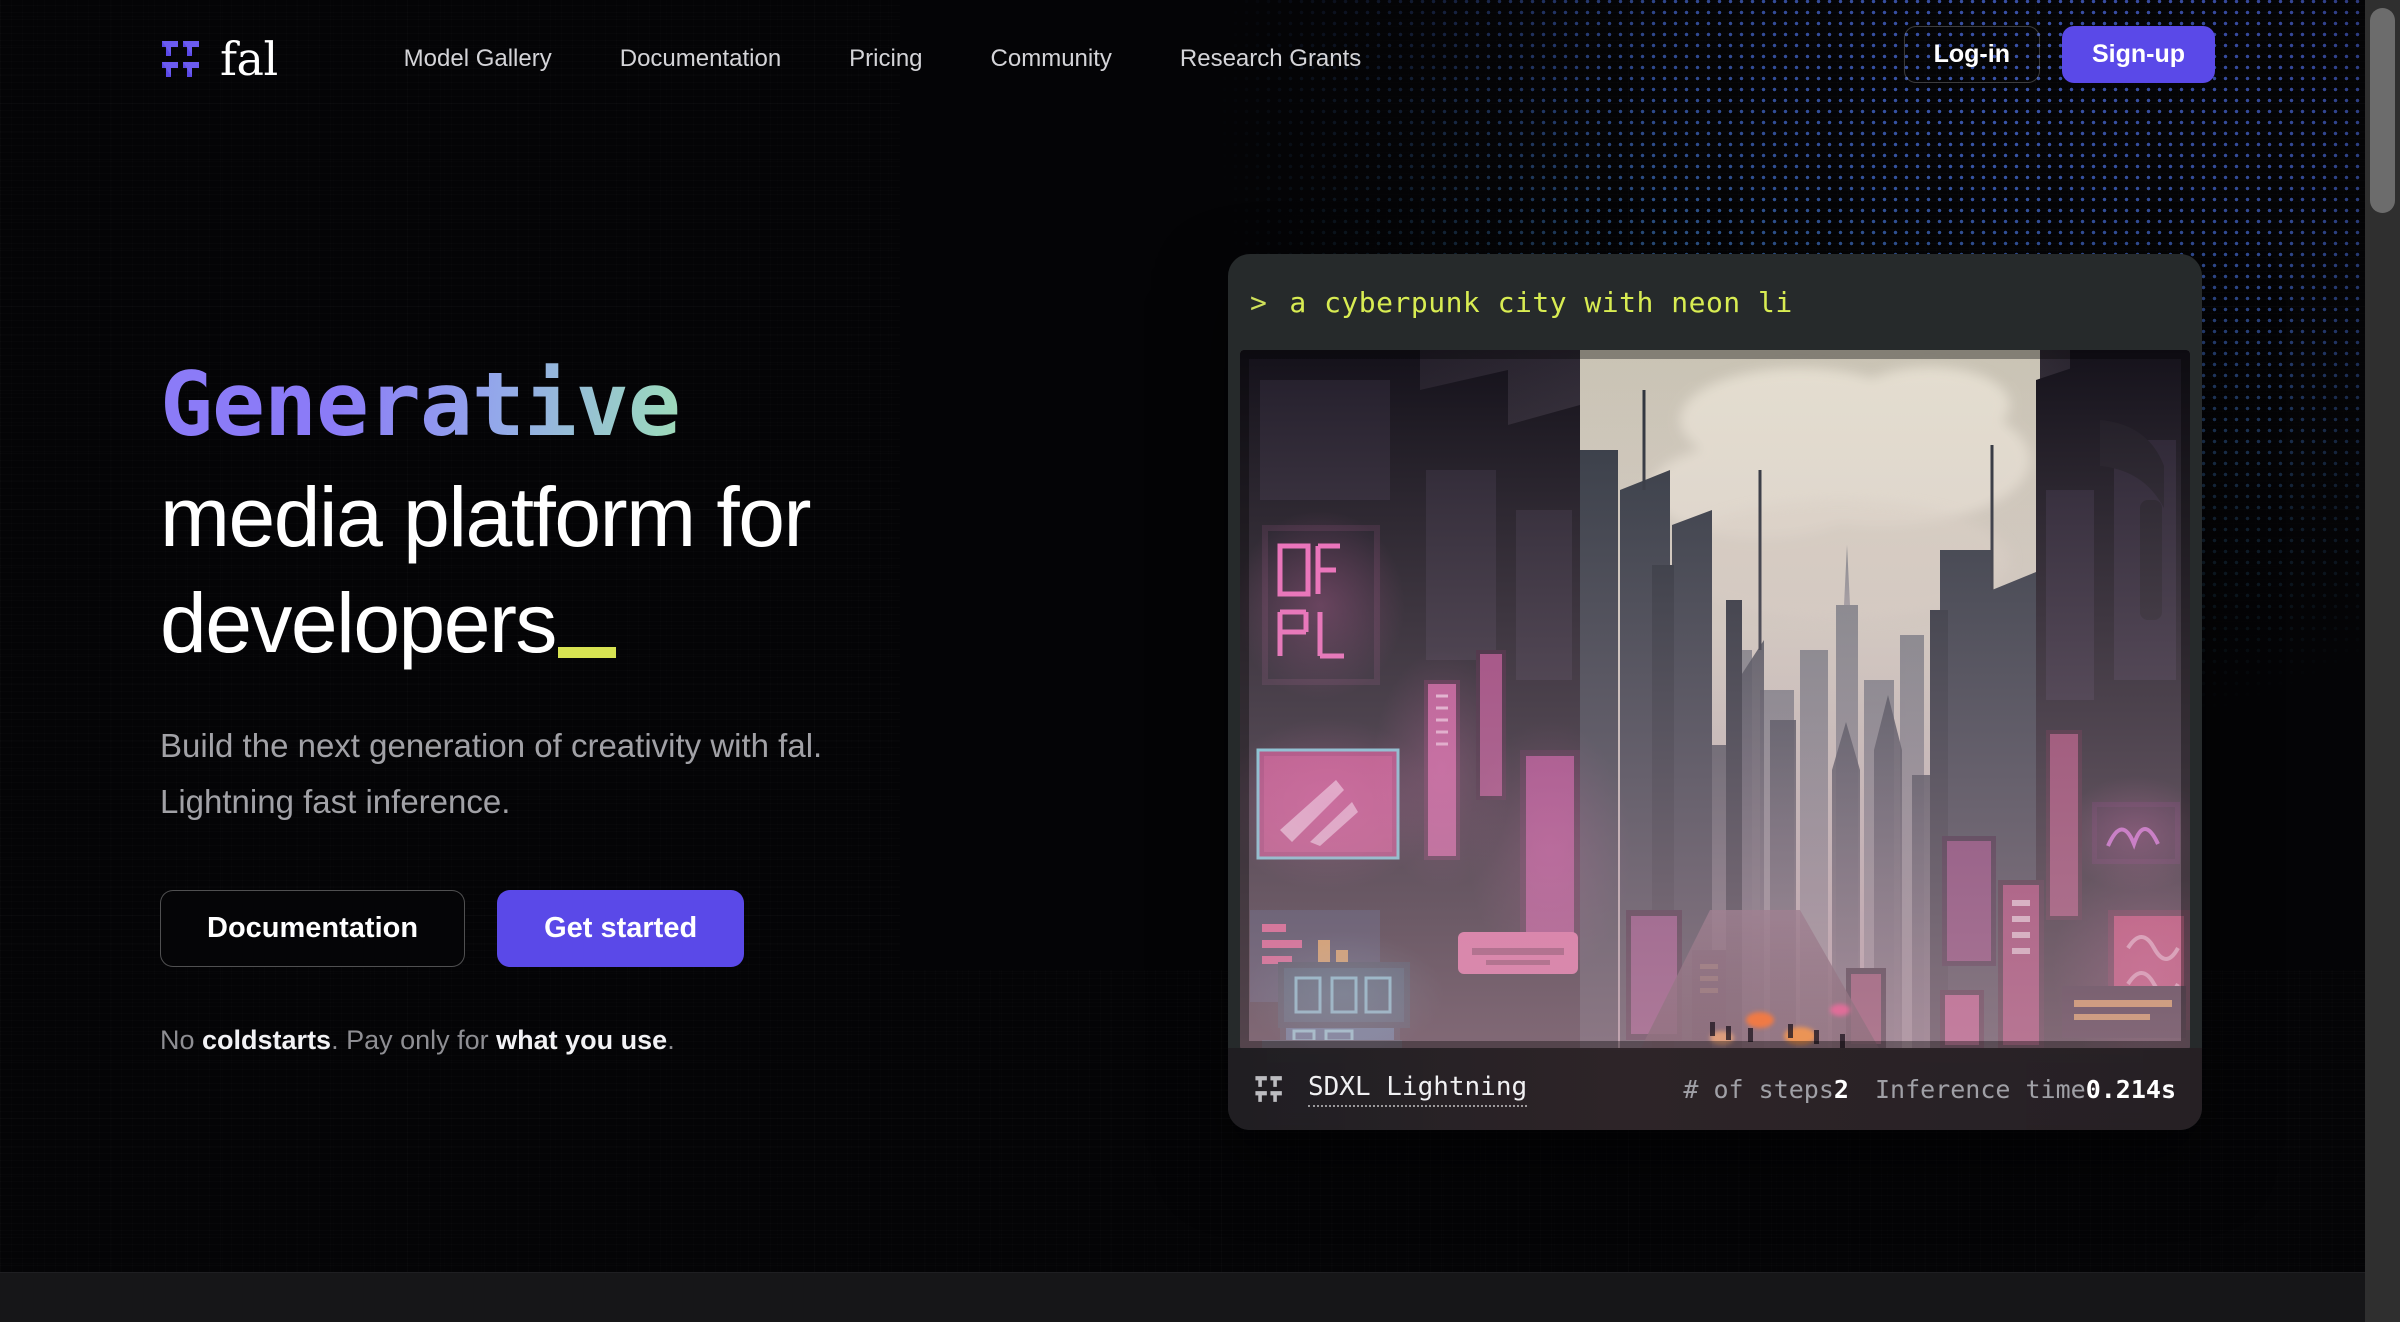 The width and height of the screenshot is (2400, 1322). What do you see at coordinates (885, 59) in the screenshot?
I see `nav-pricing: Pricing` at bounding box center [885, 59].